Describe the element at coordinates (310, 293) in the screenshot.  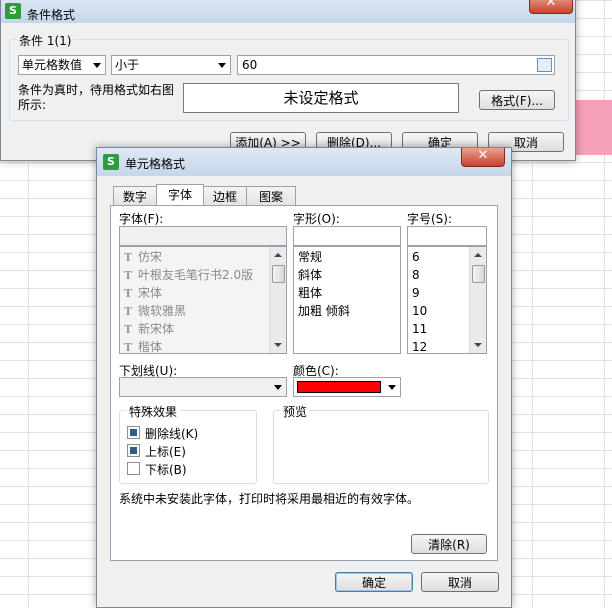
I see `list-item: 粗体` at that location.